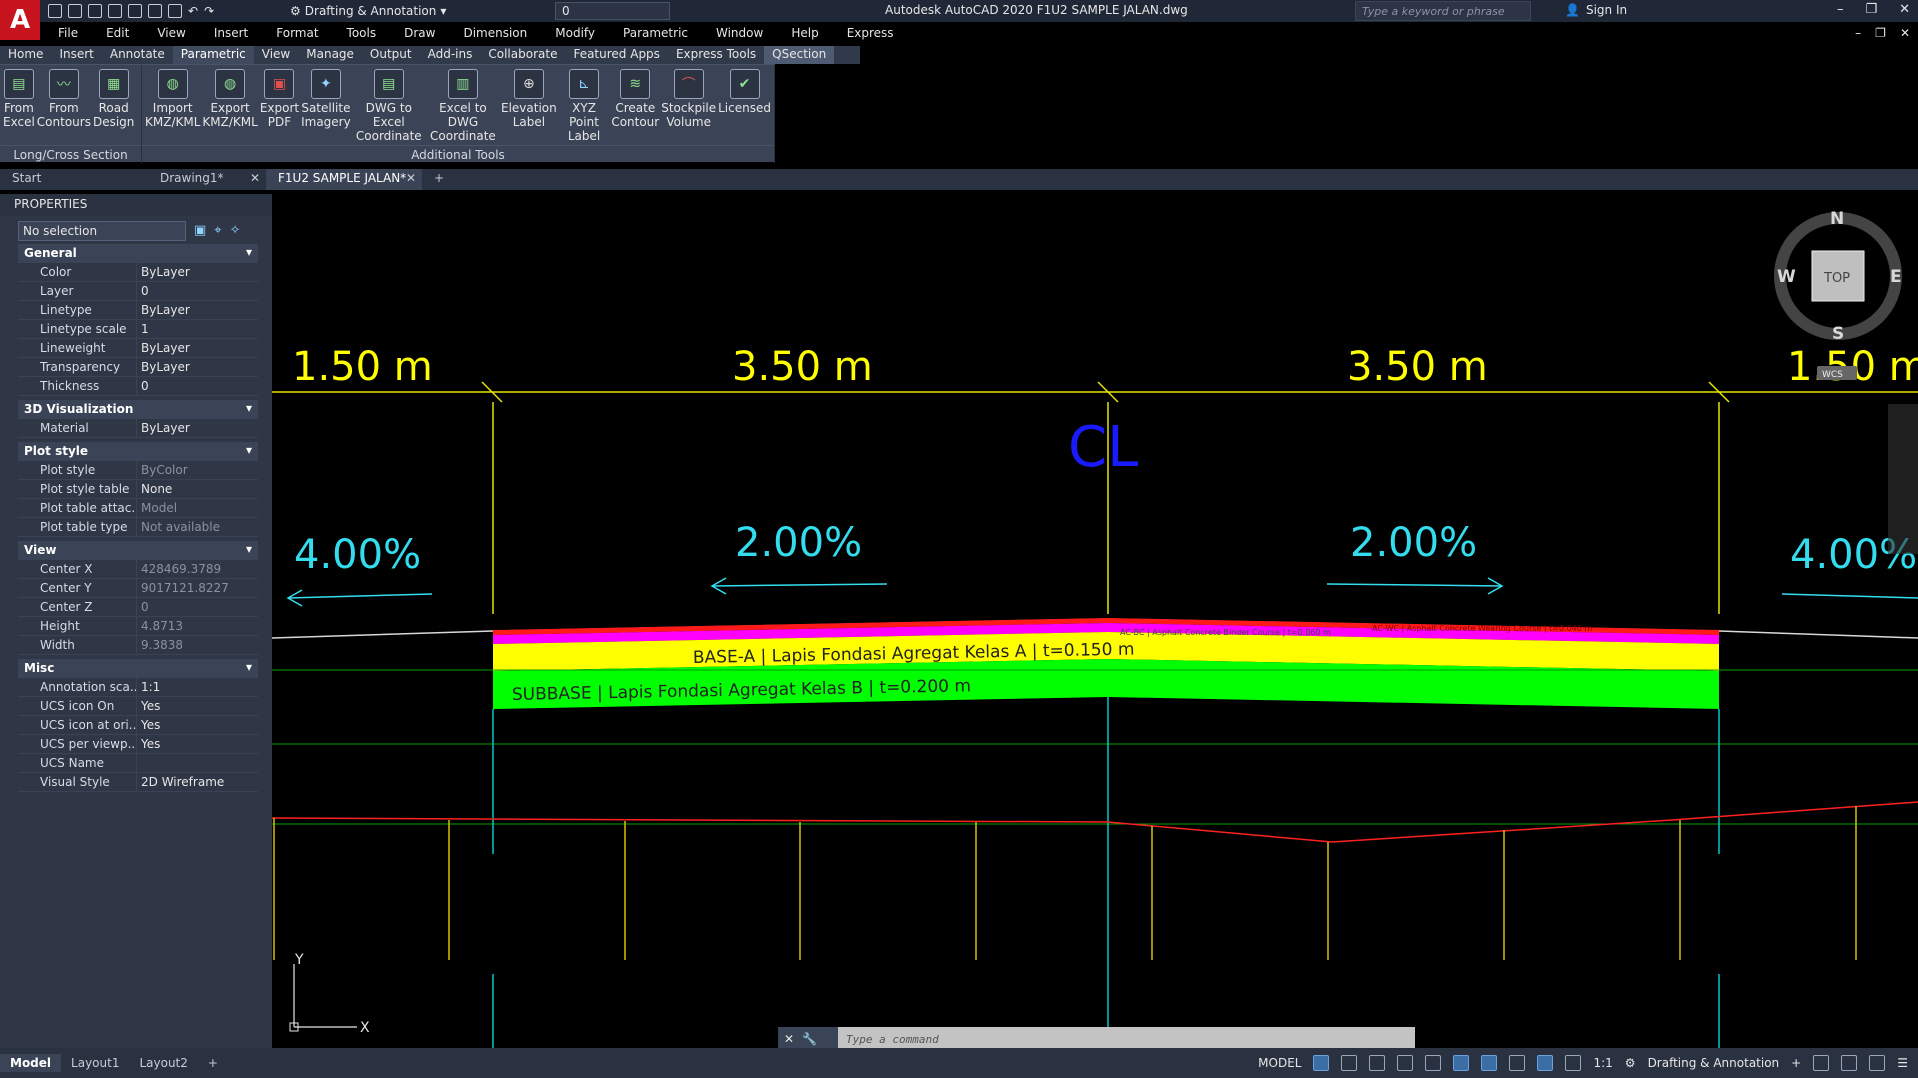  I want to click on isodraft-icon, so click(1433, 1063).